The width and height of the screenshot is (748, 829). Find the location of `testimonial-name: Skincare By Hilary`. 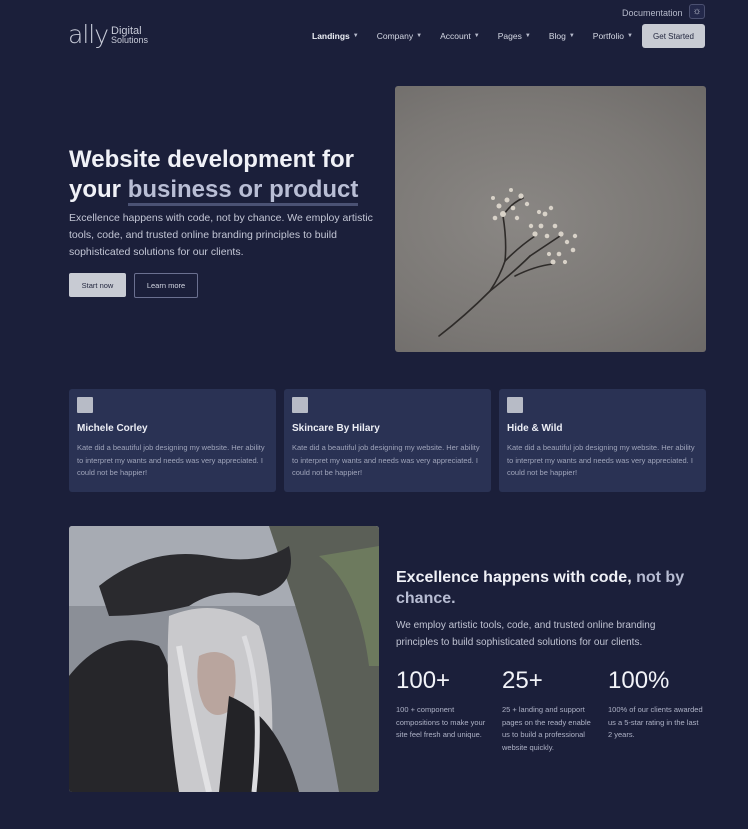

testimonial-name: Skincare By Hilary is located at coordinates (336, 428).